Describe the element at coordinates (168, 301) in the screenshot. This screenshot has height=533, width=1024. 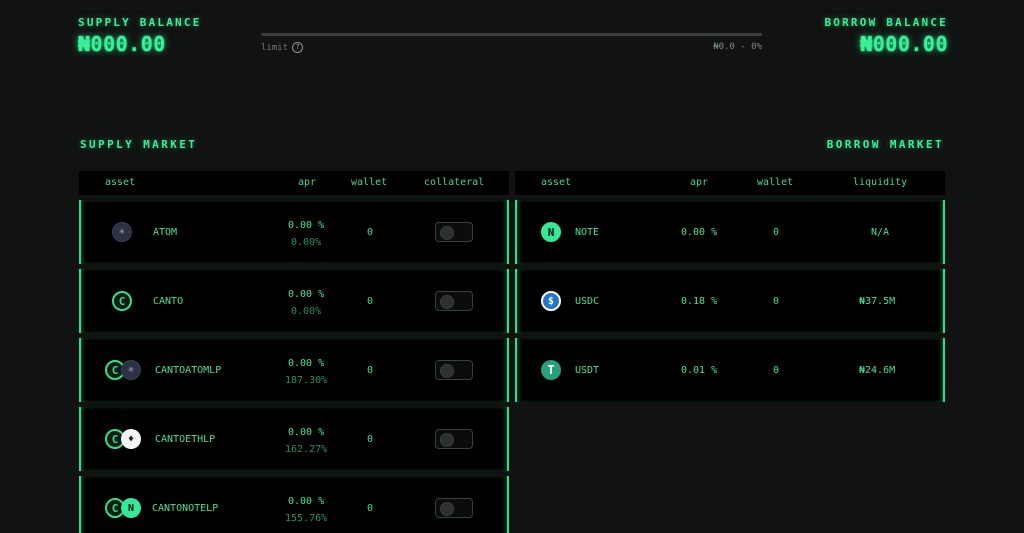
I see `asset-symbol: CANTO` at that location.